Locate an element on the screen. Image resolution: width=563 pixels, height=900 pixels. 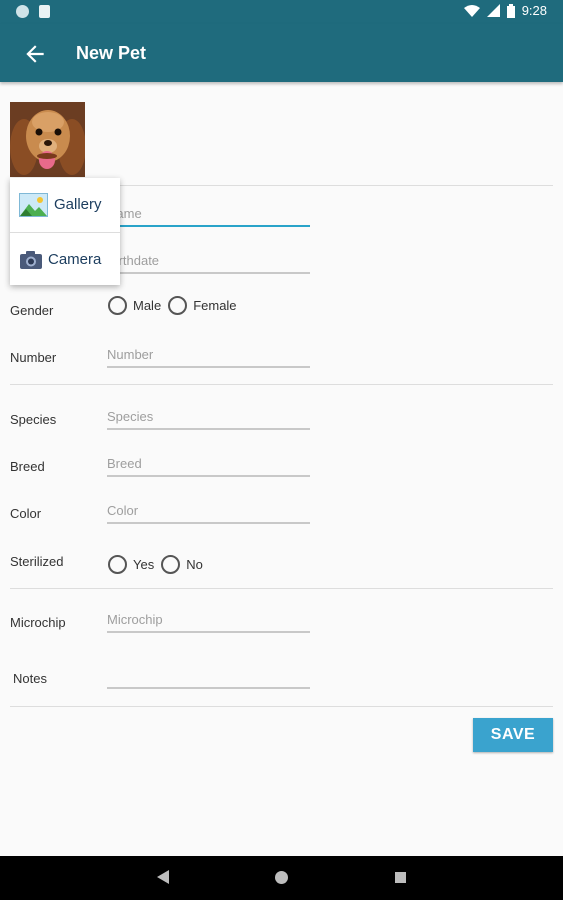
home-circle-icon is located at coordinates (281, 877).